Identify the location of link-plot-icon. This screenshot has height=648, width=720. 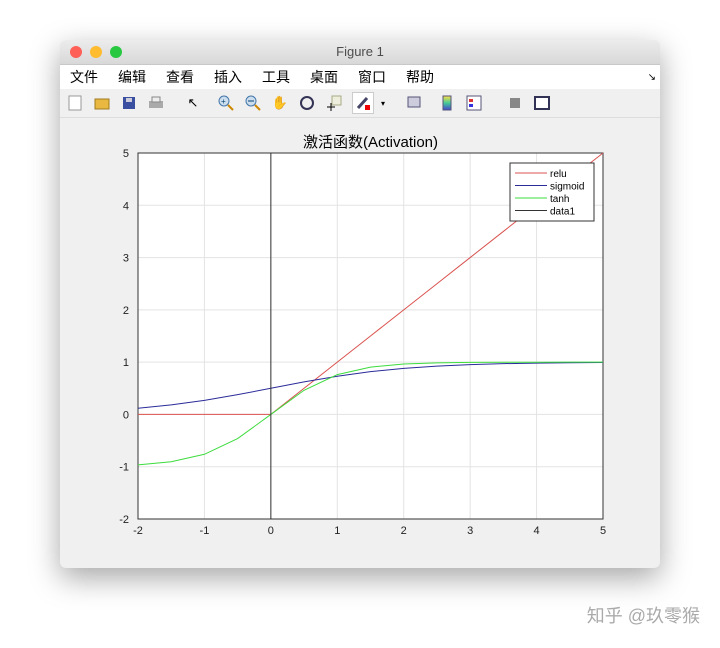
(414, 103).